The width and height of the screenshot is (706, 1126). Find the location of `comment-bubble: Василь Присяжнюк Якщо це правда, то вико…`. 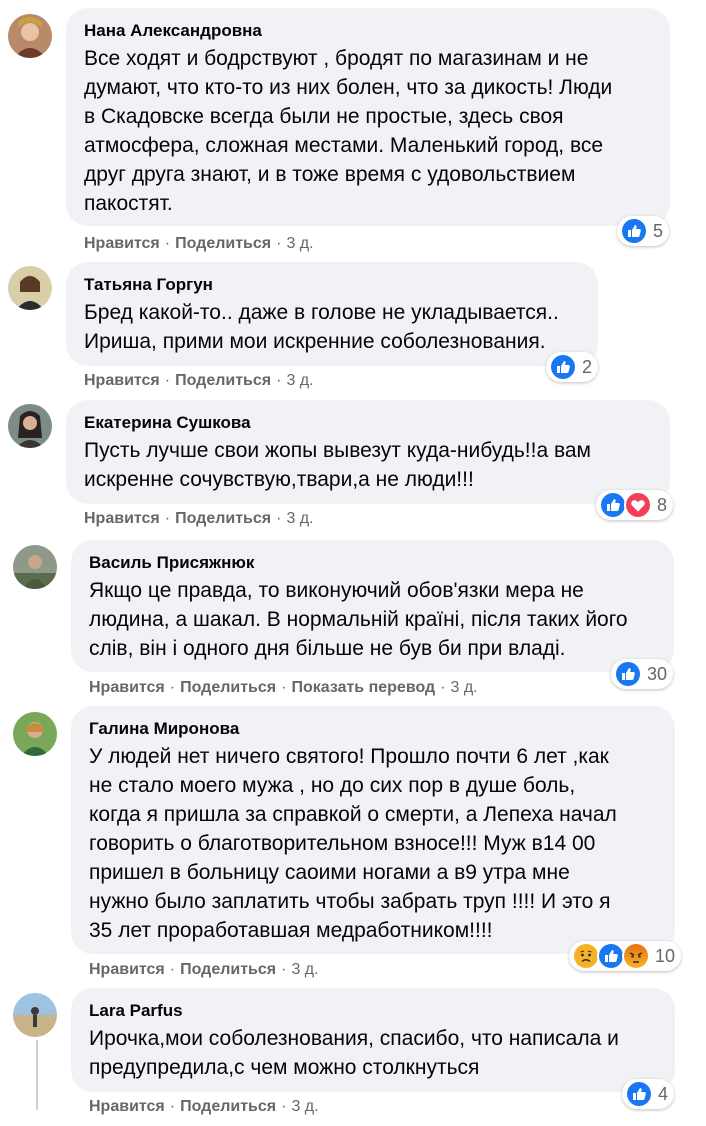

comment-bubble: Василь Присяжнюк Якщо це правда, то вико… is located at coordinates (372, 606).